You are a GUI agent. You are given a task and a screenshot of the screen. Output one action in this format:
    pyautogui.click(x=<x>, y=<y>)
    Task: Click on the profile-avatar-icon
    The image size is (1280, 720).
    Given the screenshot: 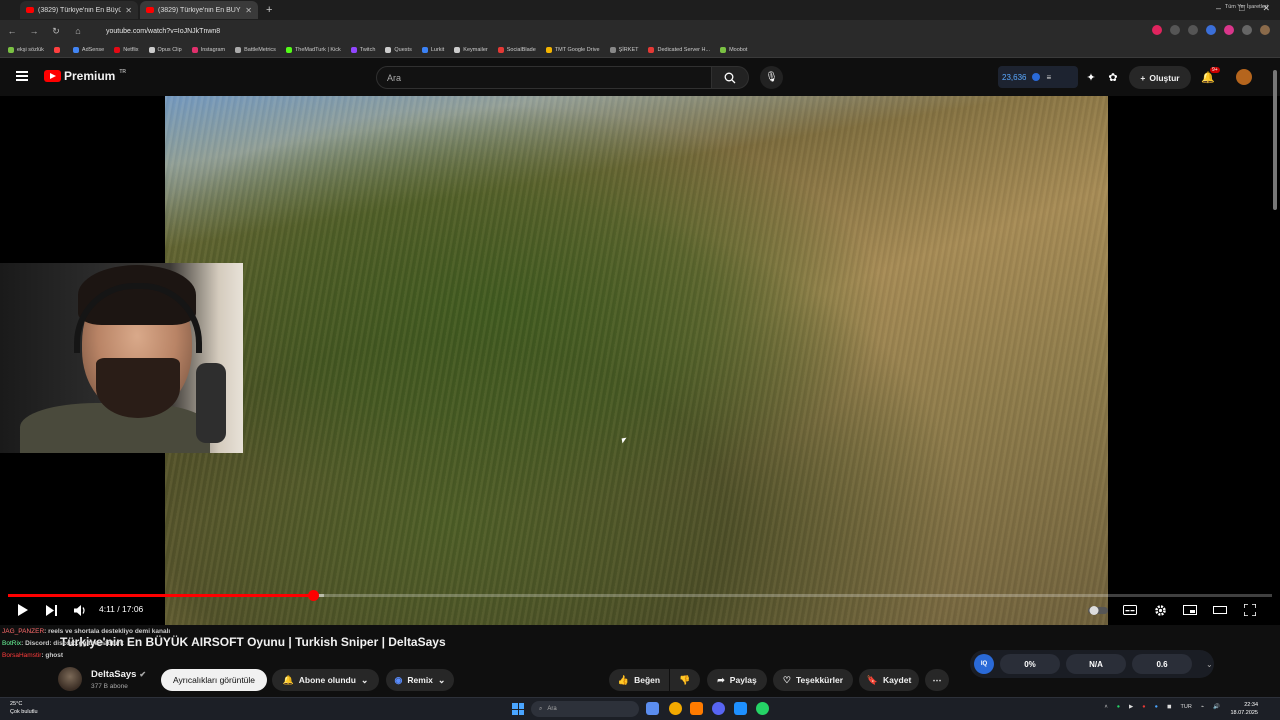 What is the action you would take?
    pyautogui.click(x=1265, y=30)
    